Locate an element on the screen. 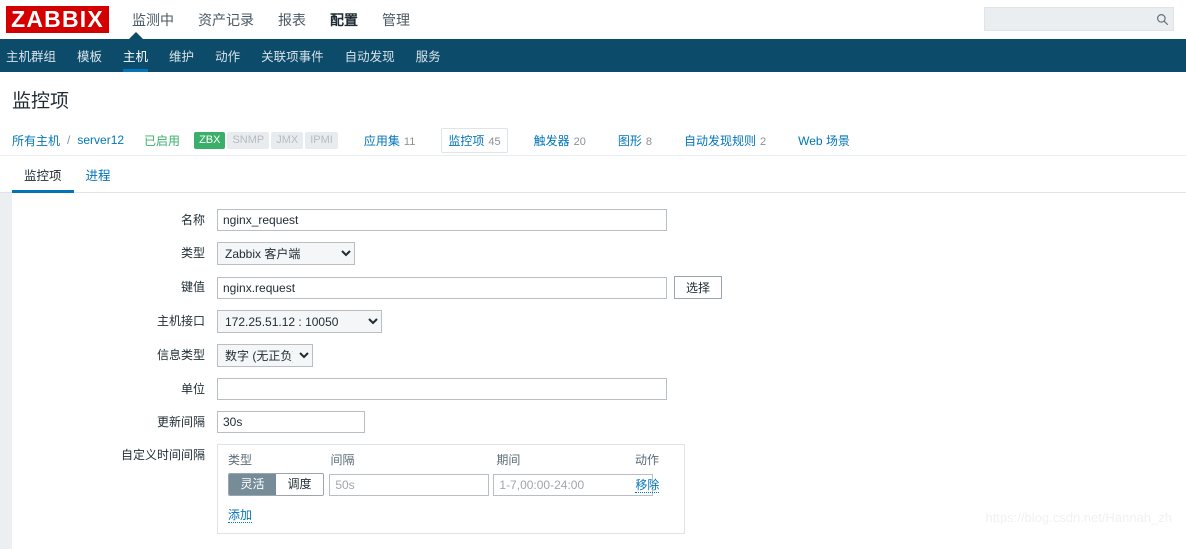 The height and width of the screenshot is (549, 1186). breadcrumb-host-name: server12 is located at coordinates (100, 140).